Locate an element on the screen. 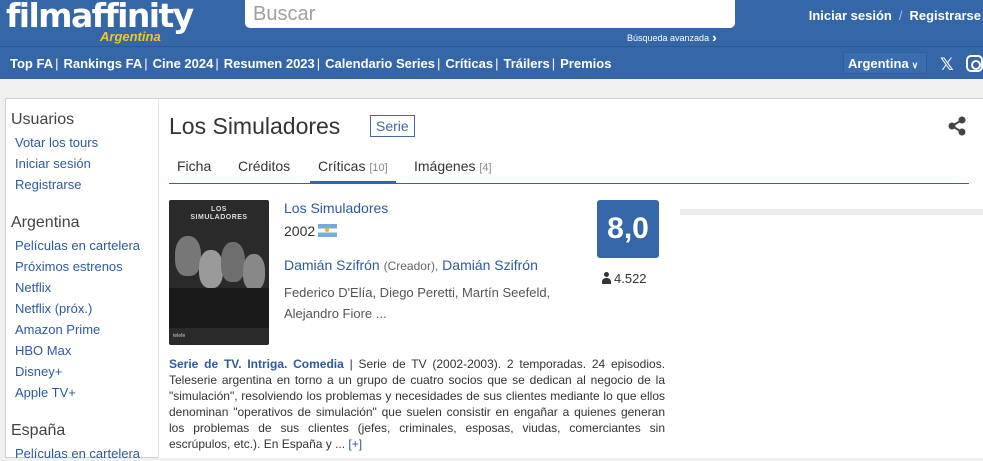 Image resolution: width=983 pixels, height=461 pixels. sidebar-item-cartelera: Películas en cartelera is located at coordinates (77, 245).